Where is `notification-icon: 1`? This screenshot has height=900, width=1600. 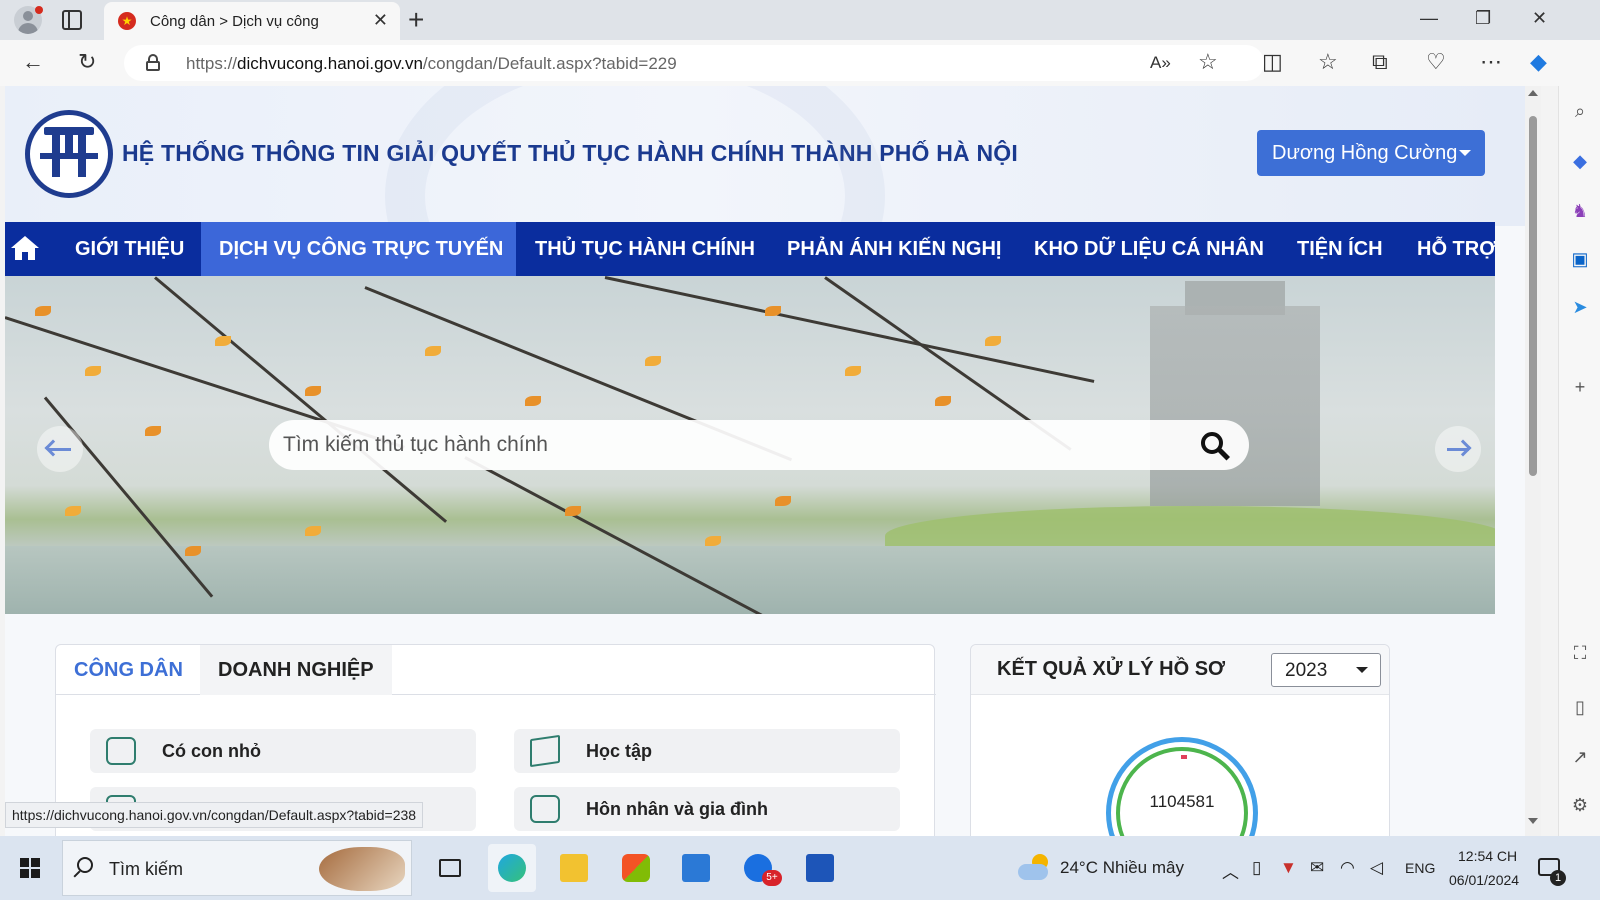
notification-icon: 1 is located at coordinates (1552, 872).